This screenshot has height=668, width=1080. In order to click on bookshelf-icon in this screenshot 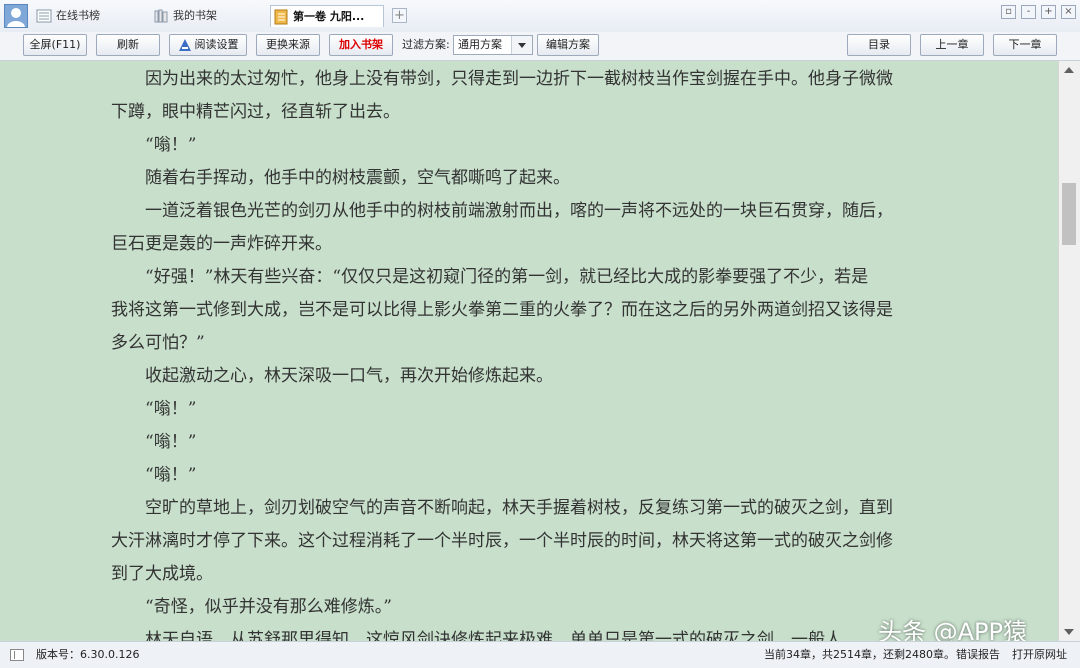, I will do `click(161, 16)`.